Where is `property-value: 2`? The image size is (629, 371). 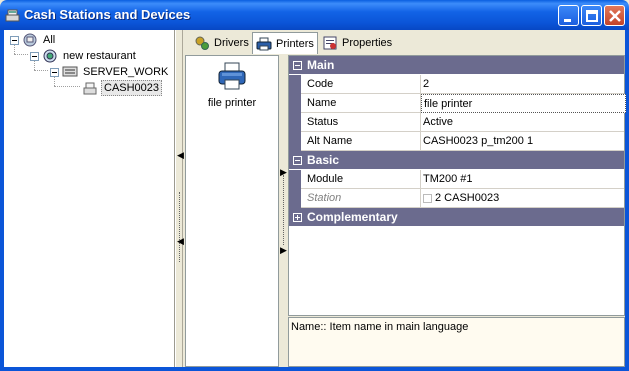
property-value: 2 is located at coordinates (522, 84).